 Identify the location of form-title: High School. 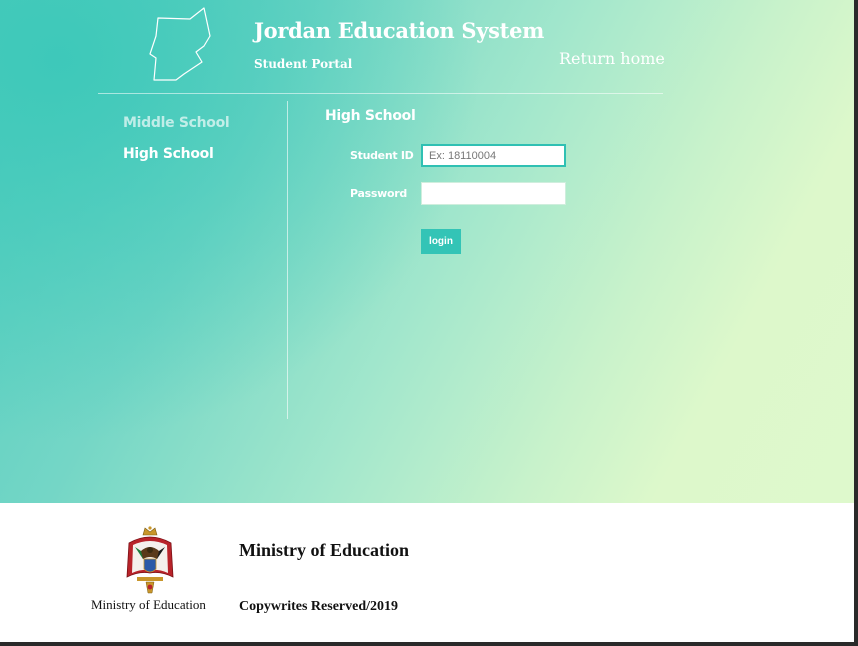
(370, 116).